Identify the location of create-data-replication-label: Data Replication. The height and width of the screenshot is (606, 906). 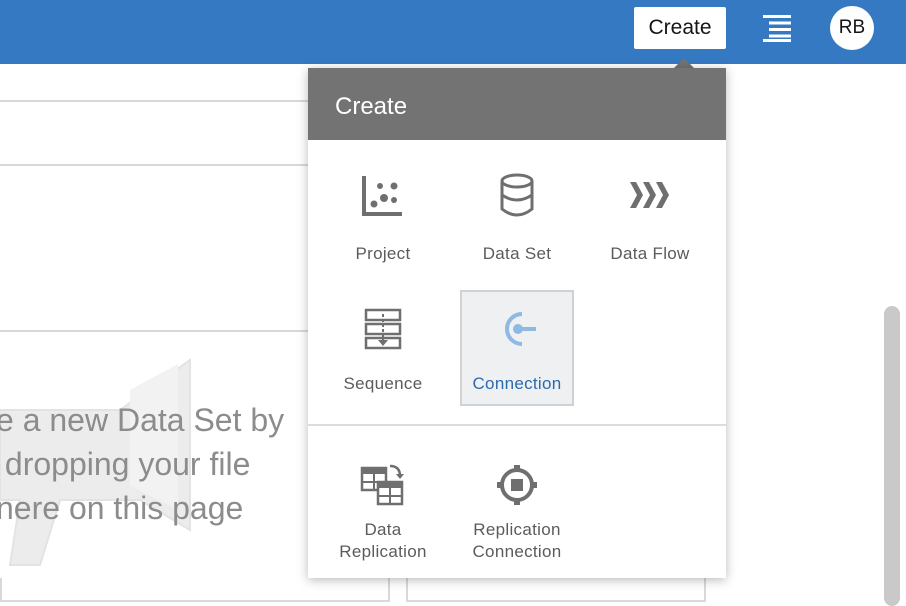
(383, 540).